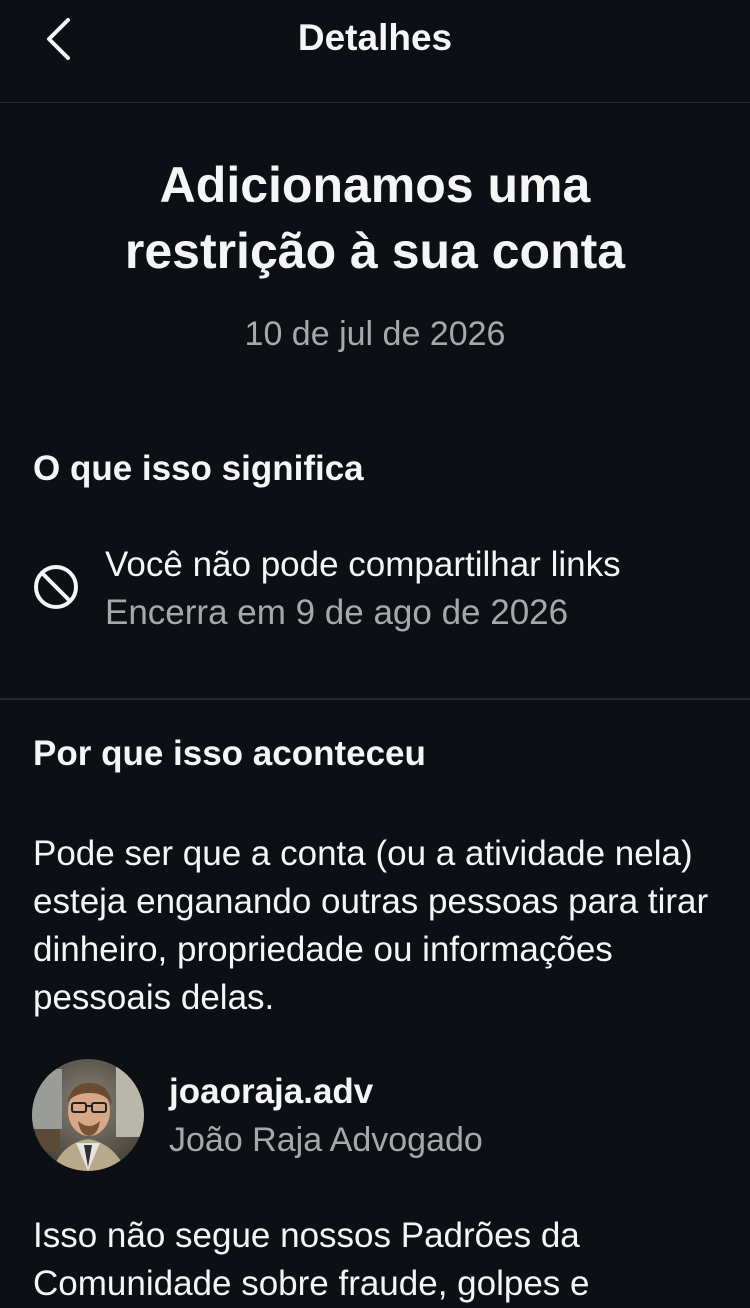  I want to click on profile-photo, so click(88, 1115).